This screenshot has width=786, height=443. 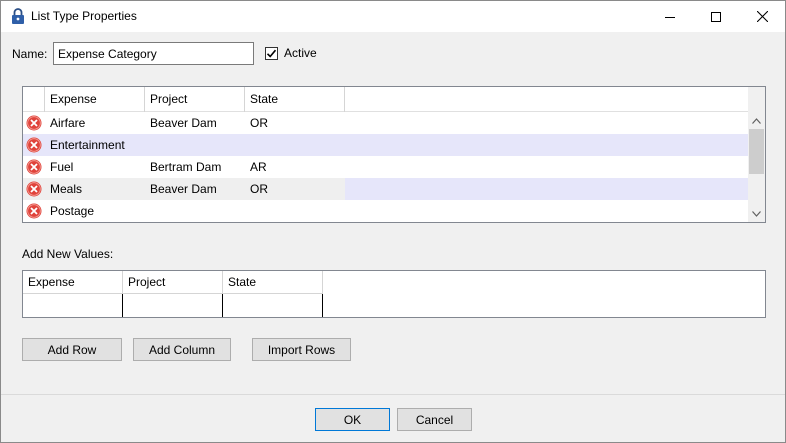 I want to click on title-bar: List Type Properties, so click(x=393, y=16).